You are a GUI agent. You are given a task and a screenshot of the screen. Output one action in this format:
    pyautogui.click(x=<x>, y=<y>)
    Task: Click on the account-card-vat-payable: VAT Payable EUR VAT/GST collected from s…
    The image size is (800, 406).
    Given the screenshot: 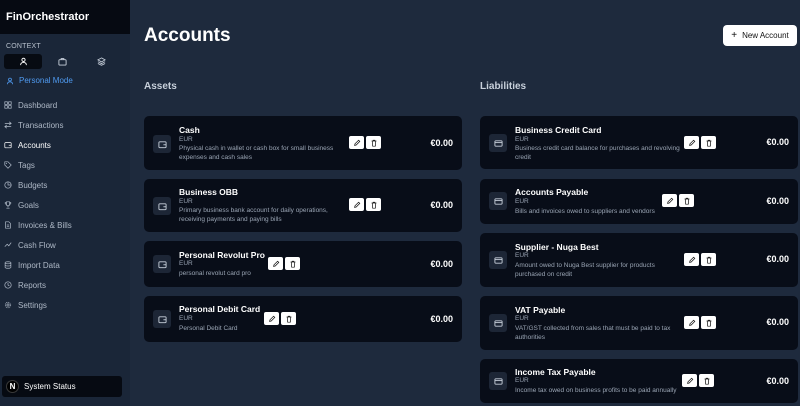 What is the action you would take?
    pyautogui.click(x=639, y=323)
    